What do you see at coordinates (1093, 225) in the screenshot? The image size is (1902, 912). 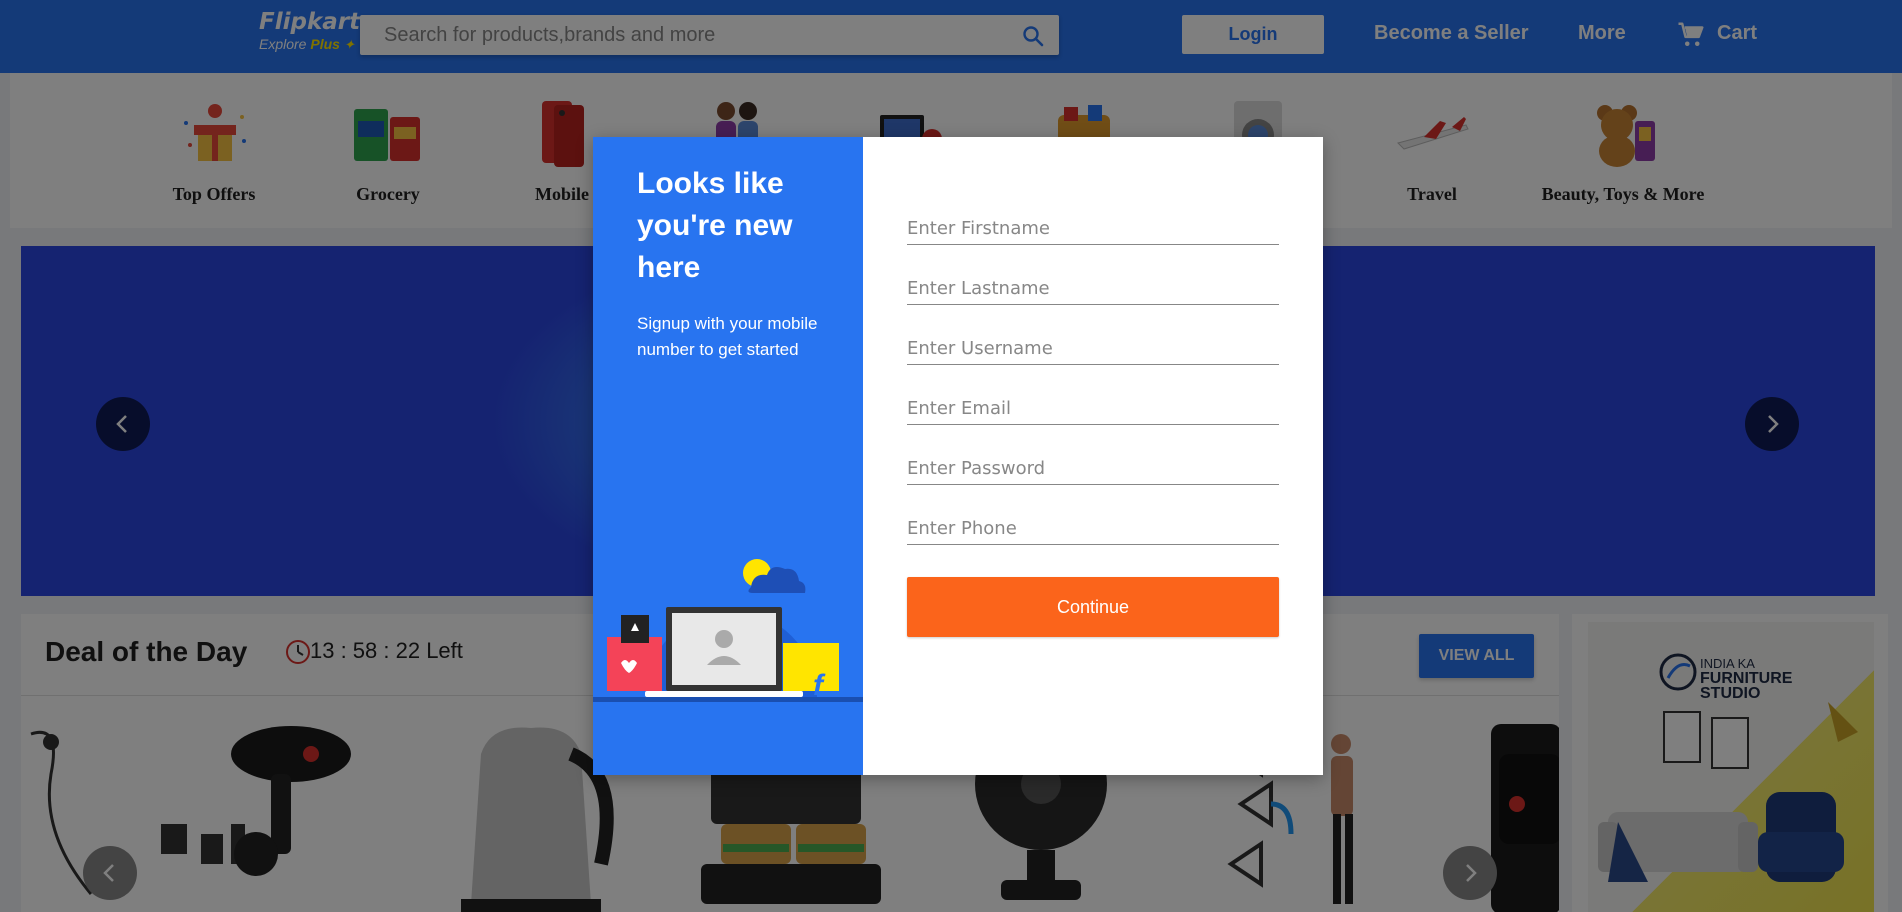 I see `firstname-field` at bounding box center [1093, 225].